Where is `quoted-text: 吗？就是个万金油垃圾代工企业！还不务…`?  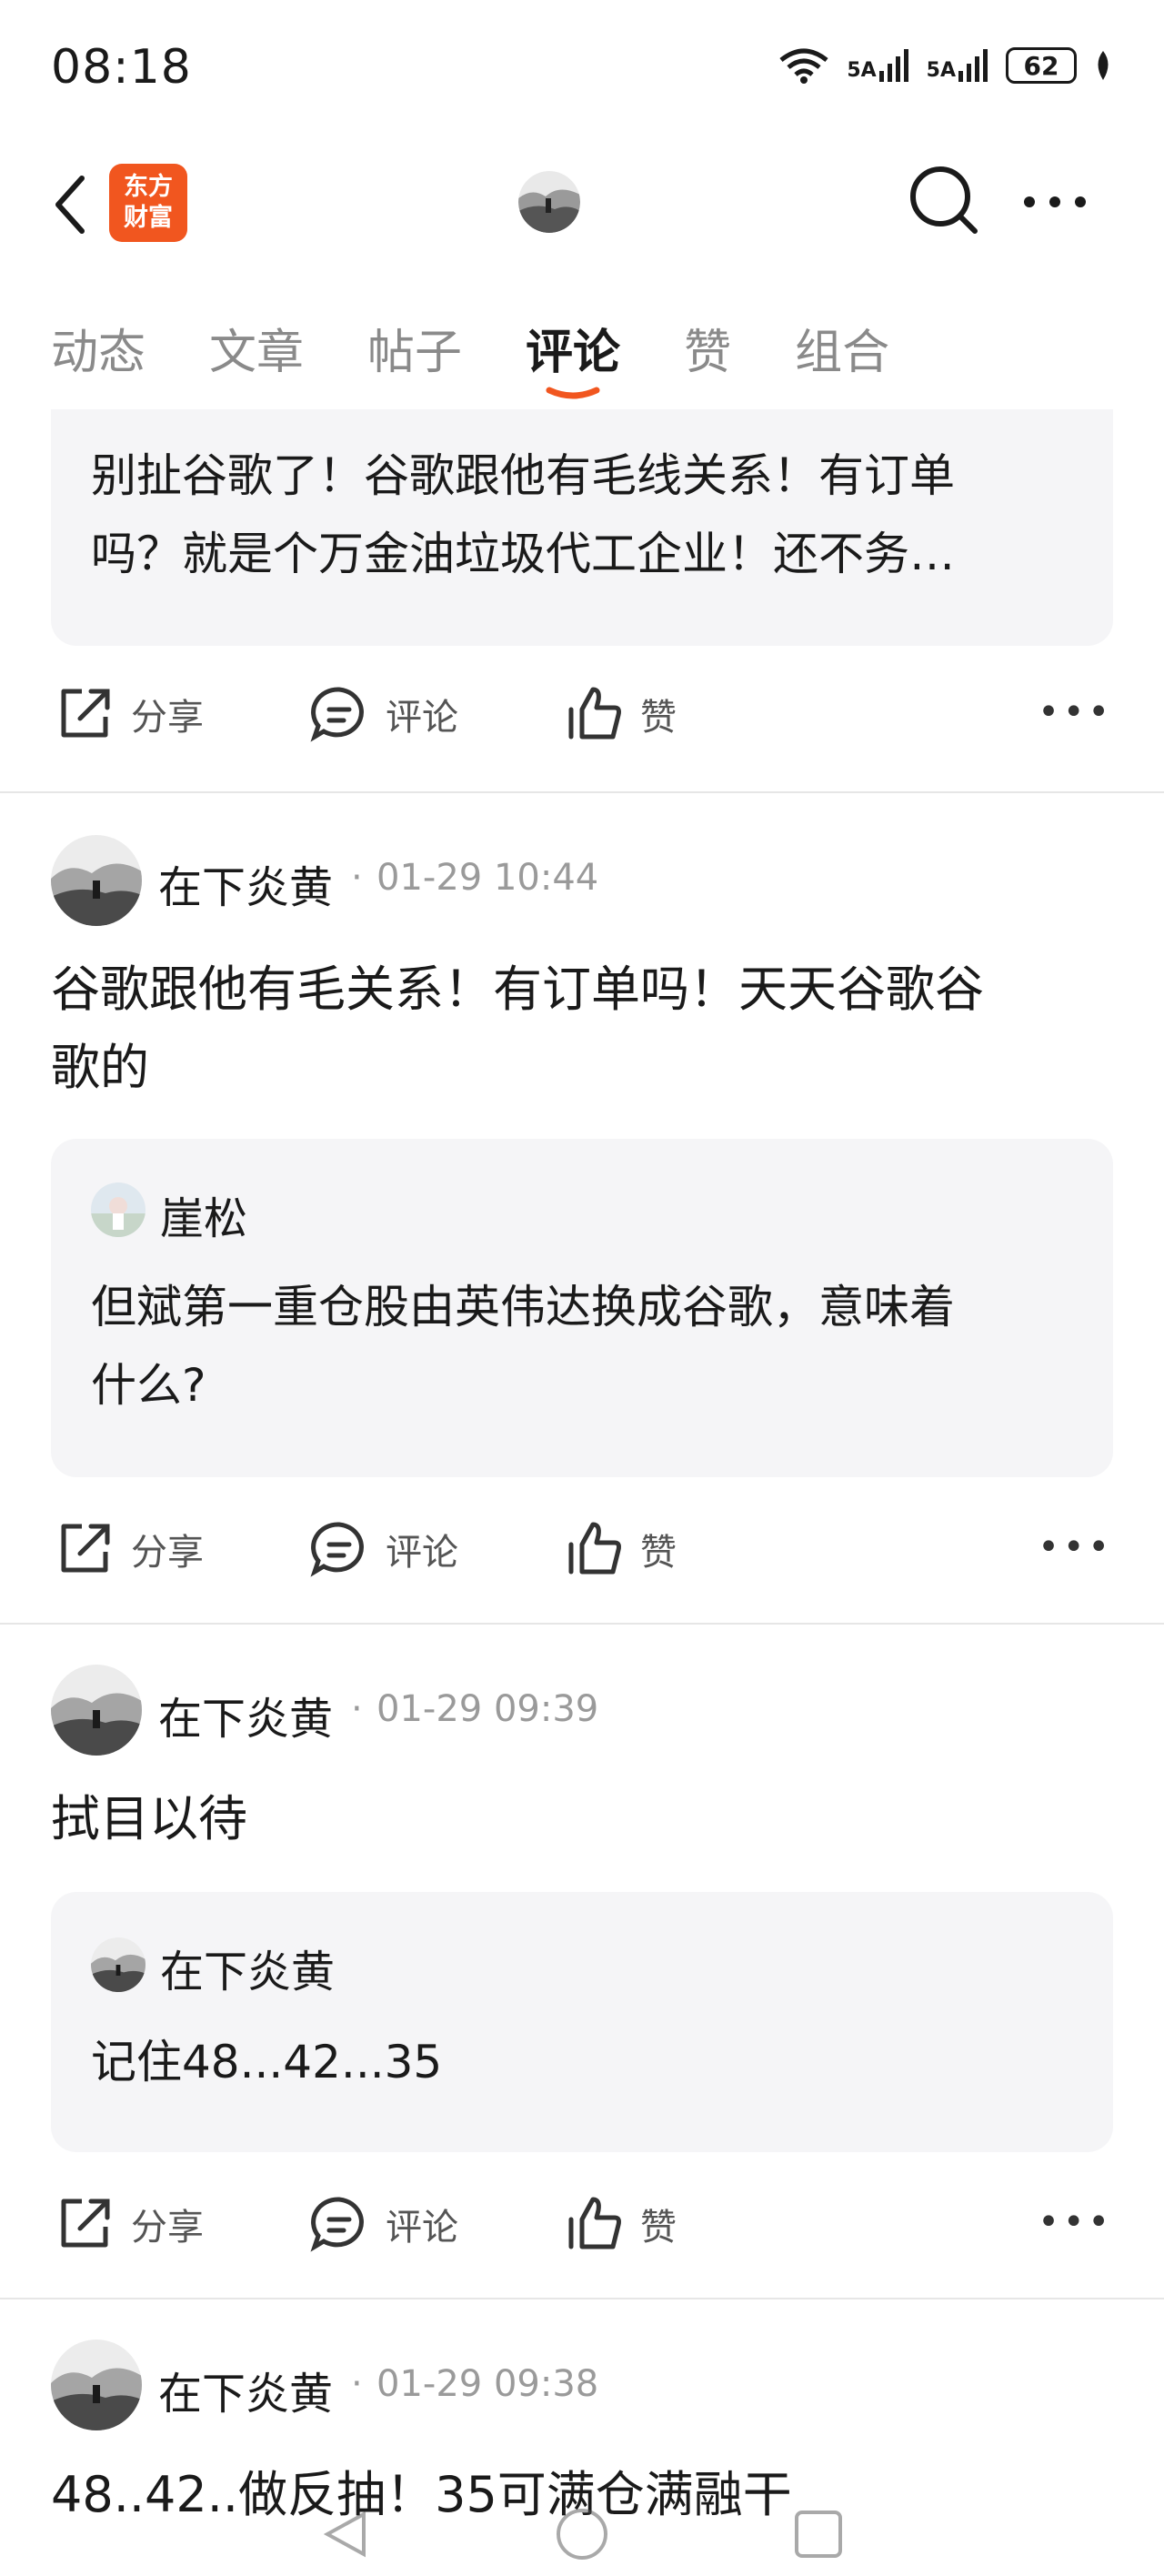
quoted-text: 吗？就是个万金油垃圾代工企业！还不务… is located at coordinates (523, 554).